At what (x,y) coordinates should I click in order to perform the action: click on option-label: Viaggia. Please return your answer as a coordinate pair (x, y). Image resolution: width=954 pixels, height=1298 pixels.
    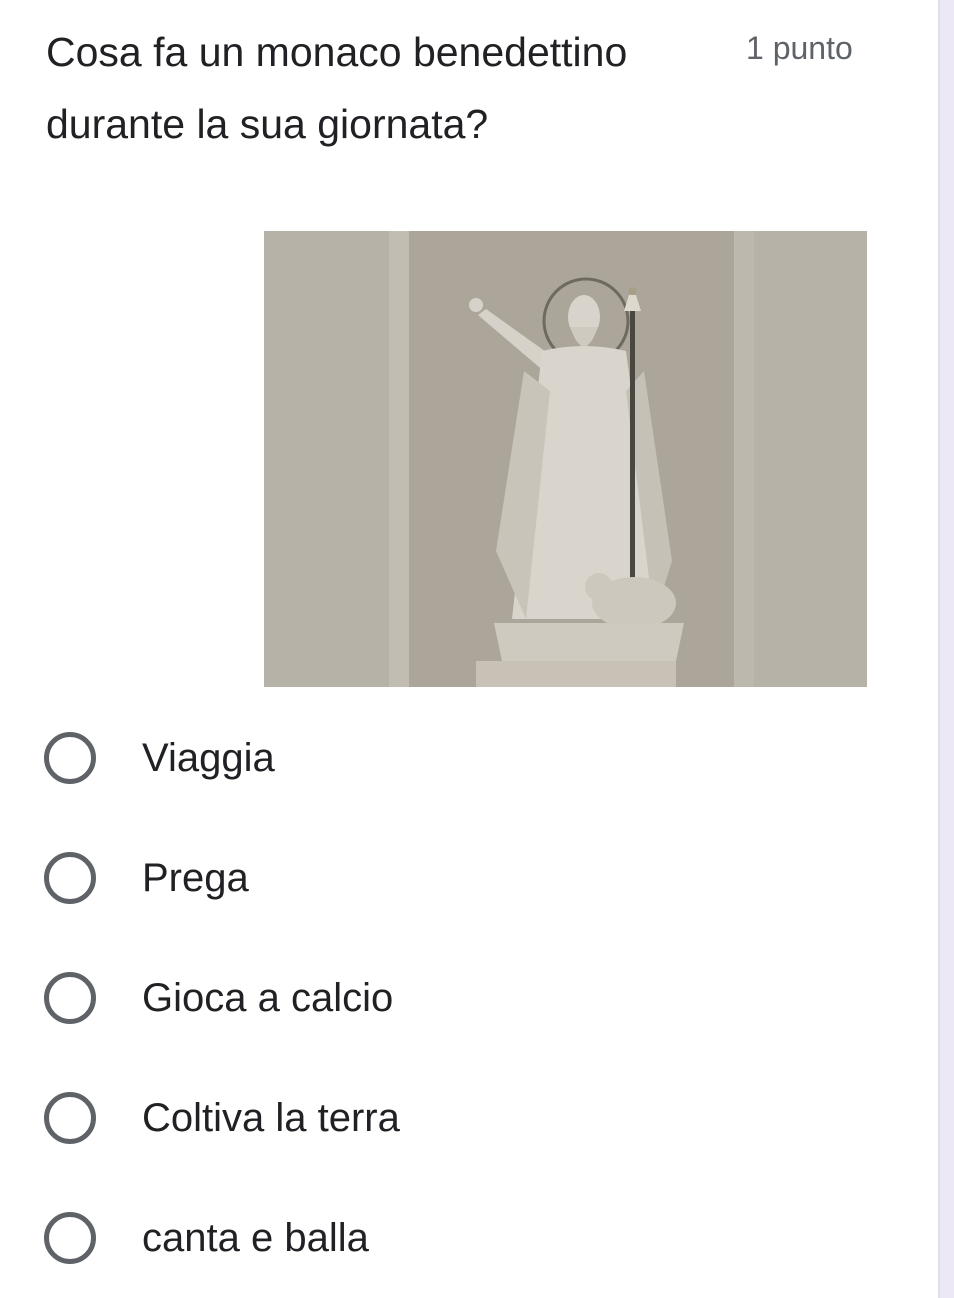
    Looking at the image, I should click on (208, 757).